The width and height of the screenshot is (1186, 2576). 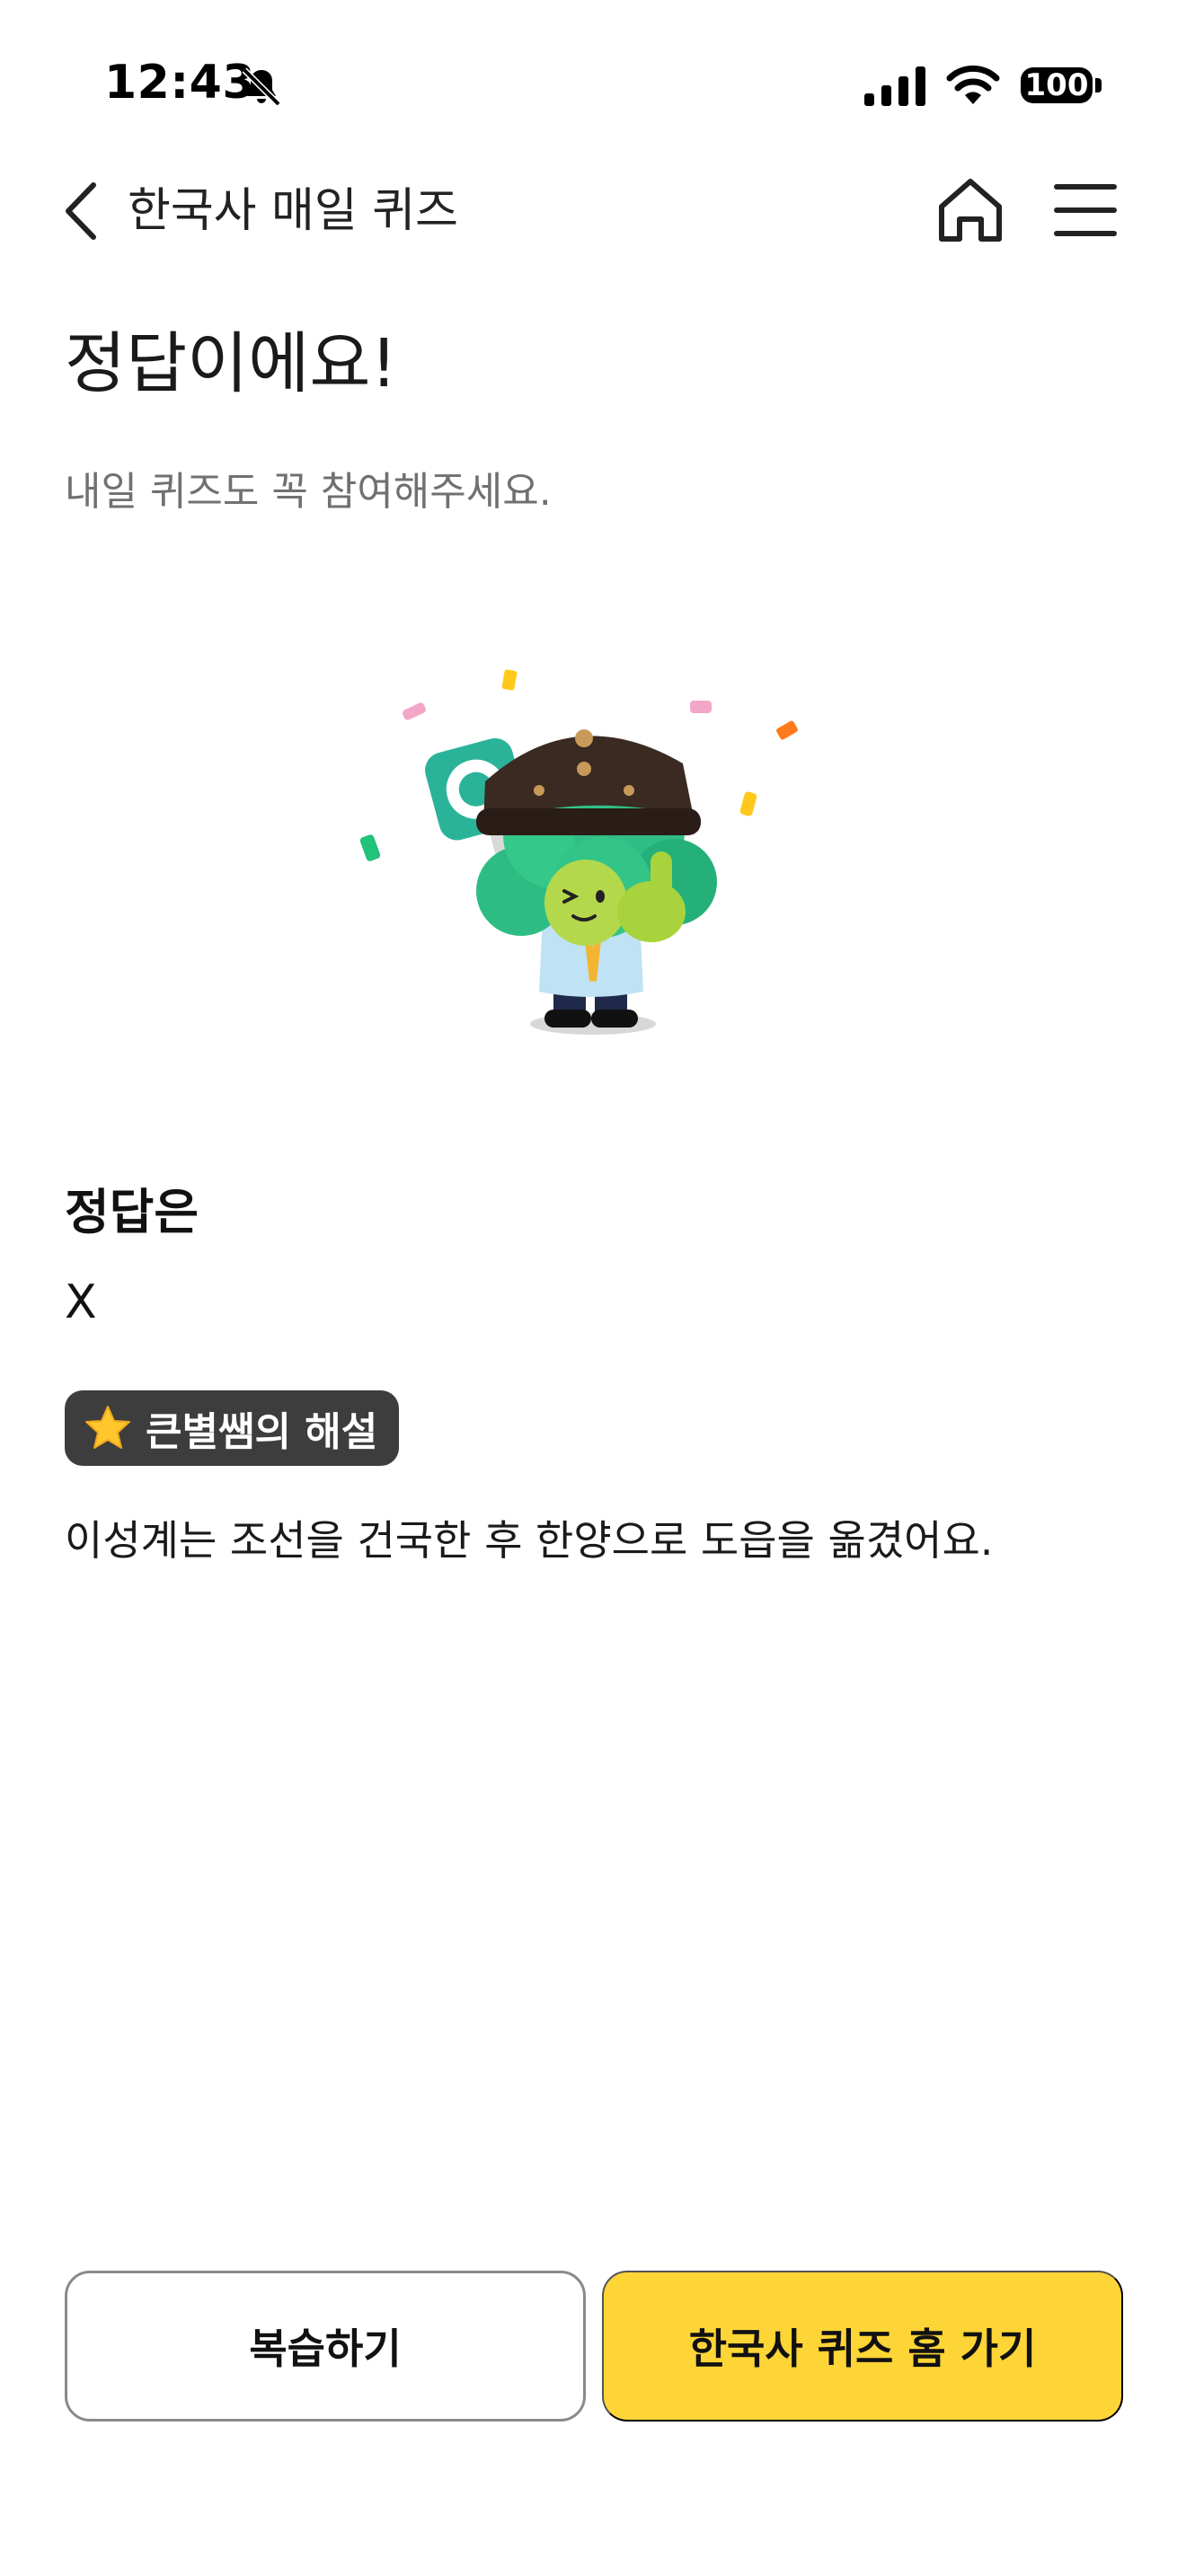 I want to click on wifi-icon, so click(x=973, y=84).